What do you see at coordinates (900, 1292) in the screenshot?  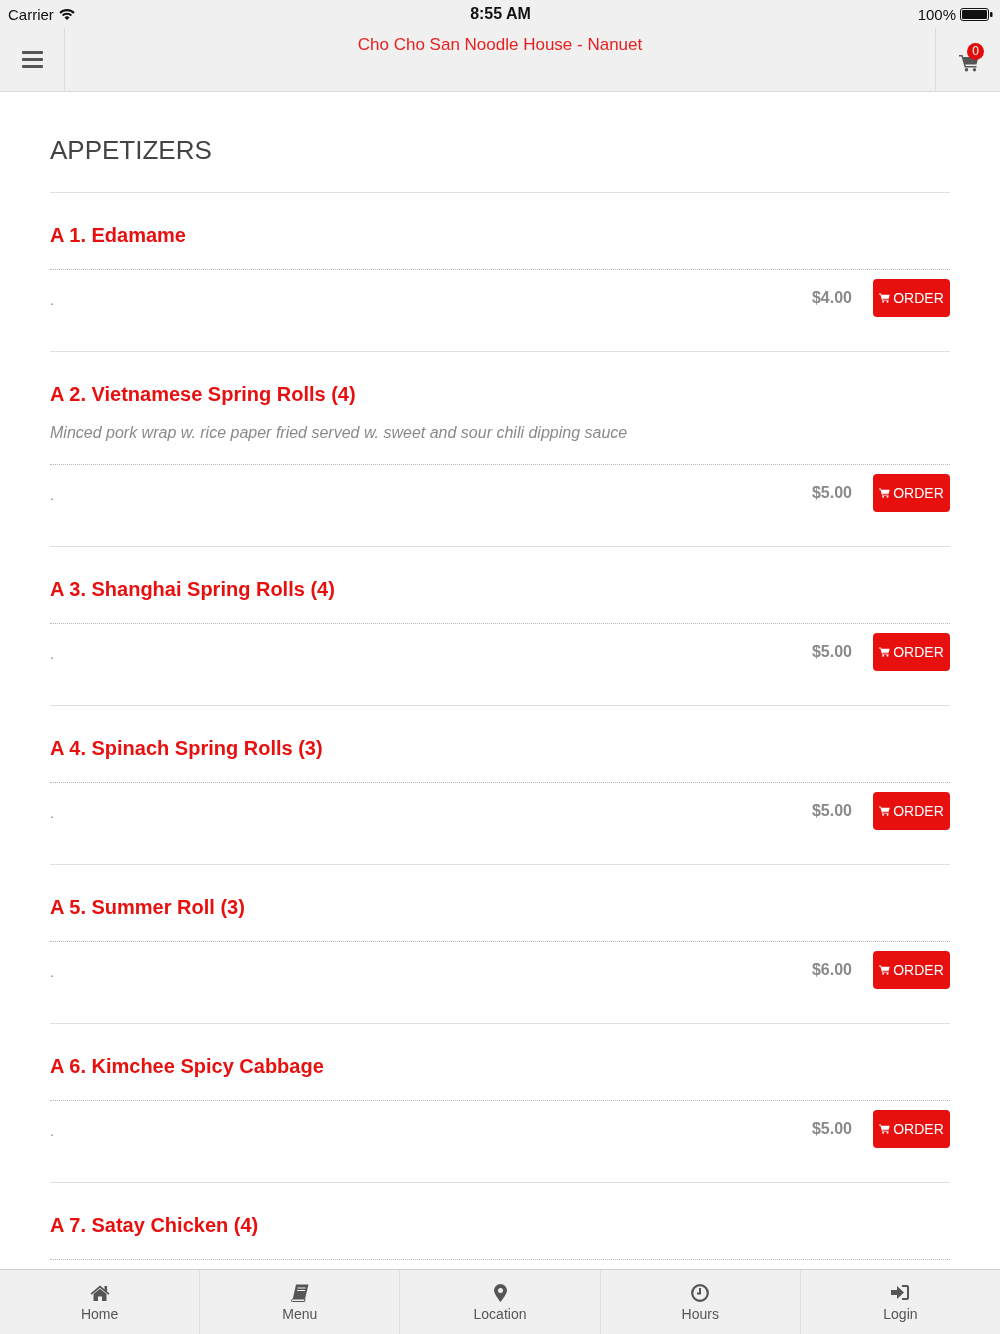 I see `sign-in-icon` at bounding box center [900, 1292].